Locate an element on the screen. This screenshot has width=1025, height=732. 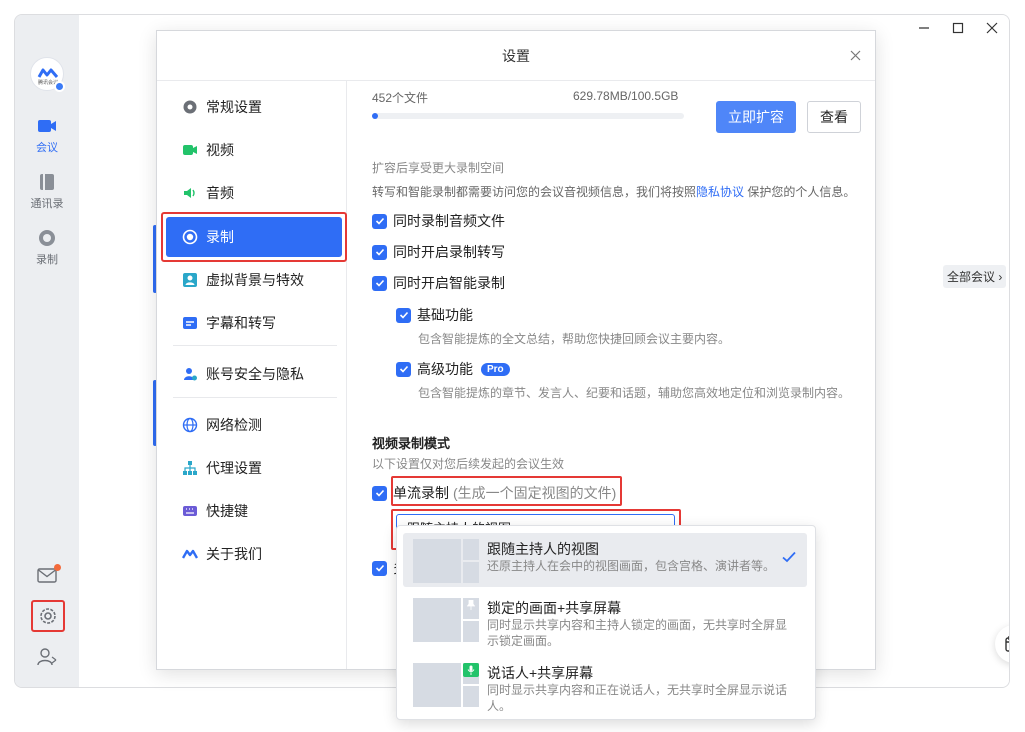
advanced-features-desc: 包含智能提炼的章节、发言人、纪要和话题，辅助您高效地定位和浏览录制内容。 is located at coordinates (634, 393).